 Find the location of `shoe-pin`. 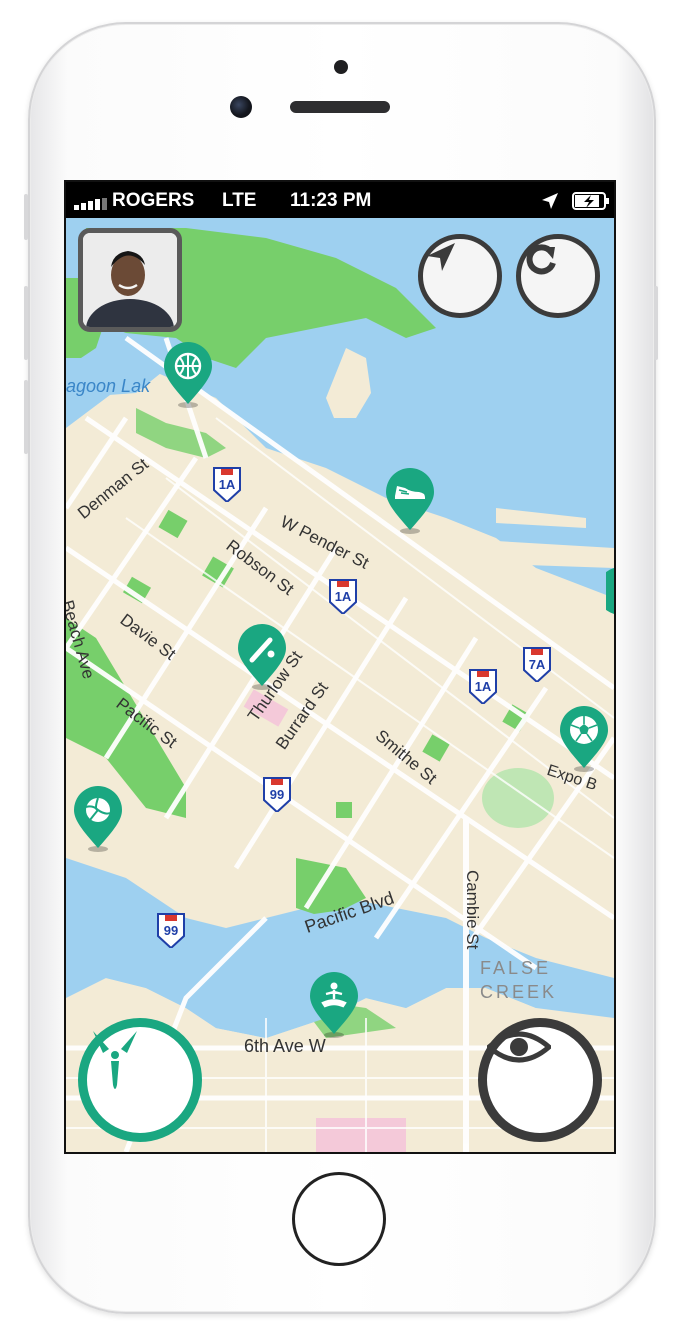

shoe-pin is located at coordinates (410, 501).